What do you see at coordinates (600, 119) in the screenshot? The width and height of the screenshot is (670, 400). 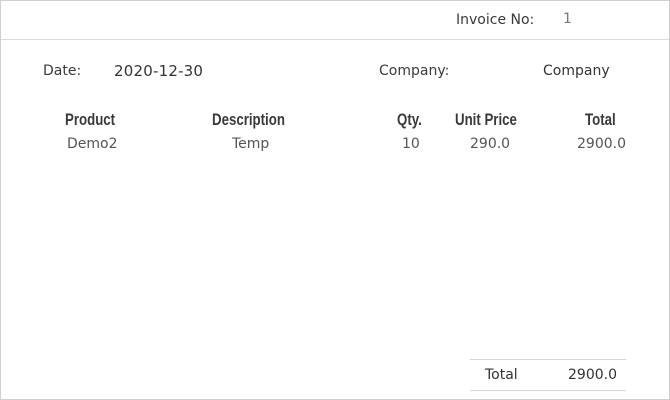 I see `column-header-total: Total` at bounding box center [600, 119].